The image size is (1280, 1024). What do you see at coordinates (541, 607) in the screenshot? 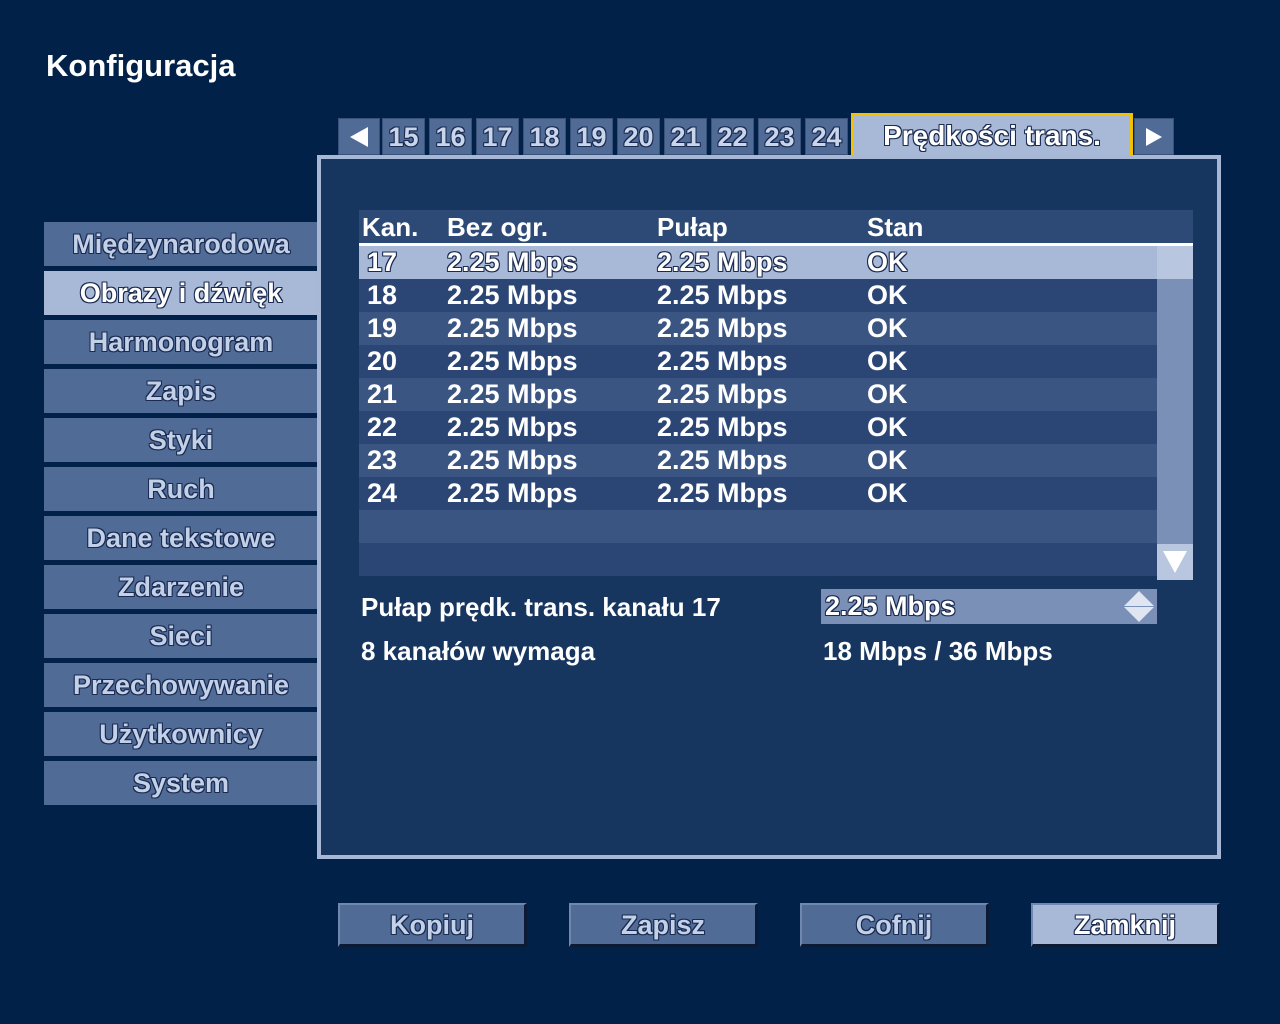
I see `limit-label: Pułap prędk. trans. kanału 17` at bounding box center [541, 607].